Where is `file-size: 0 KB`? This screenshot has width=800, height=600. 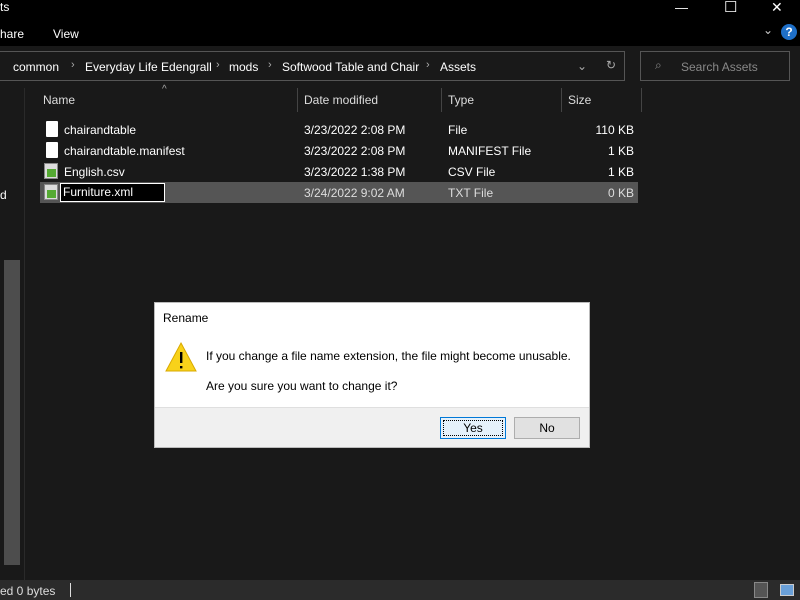 file-size: 0 KB is located at coordinates (620, 193).